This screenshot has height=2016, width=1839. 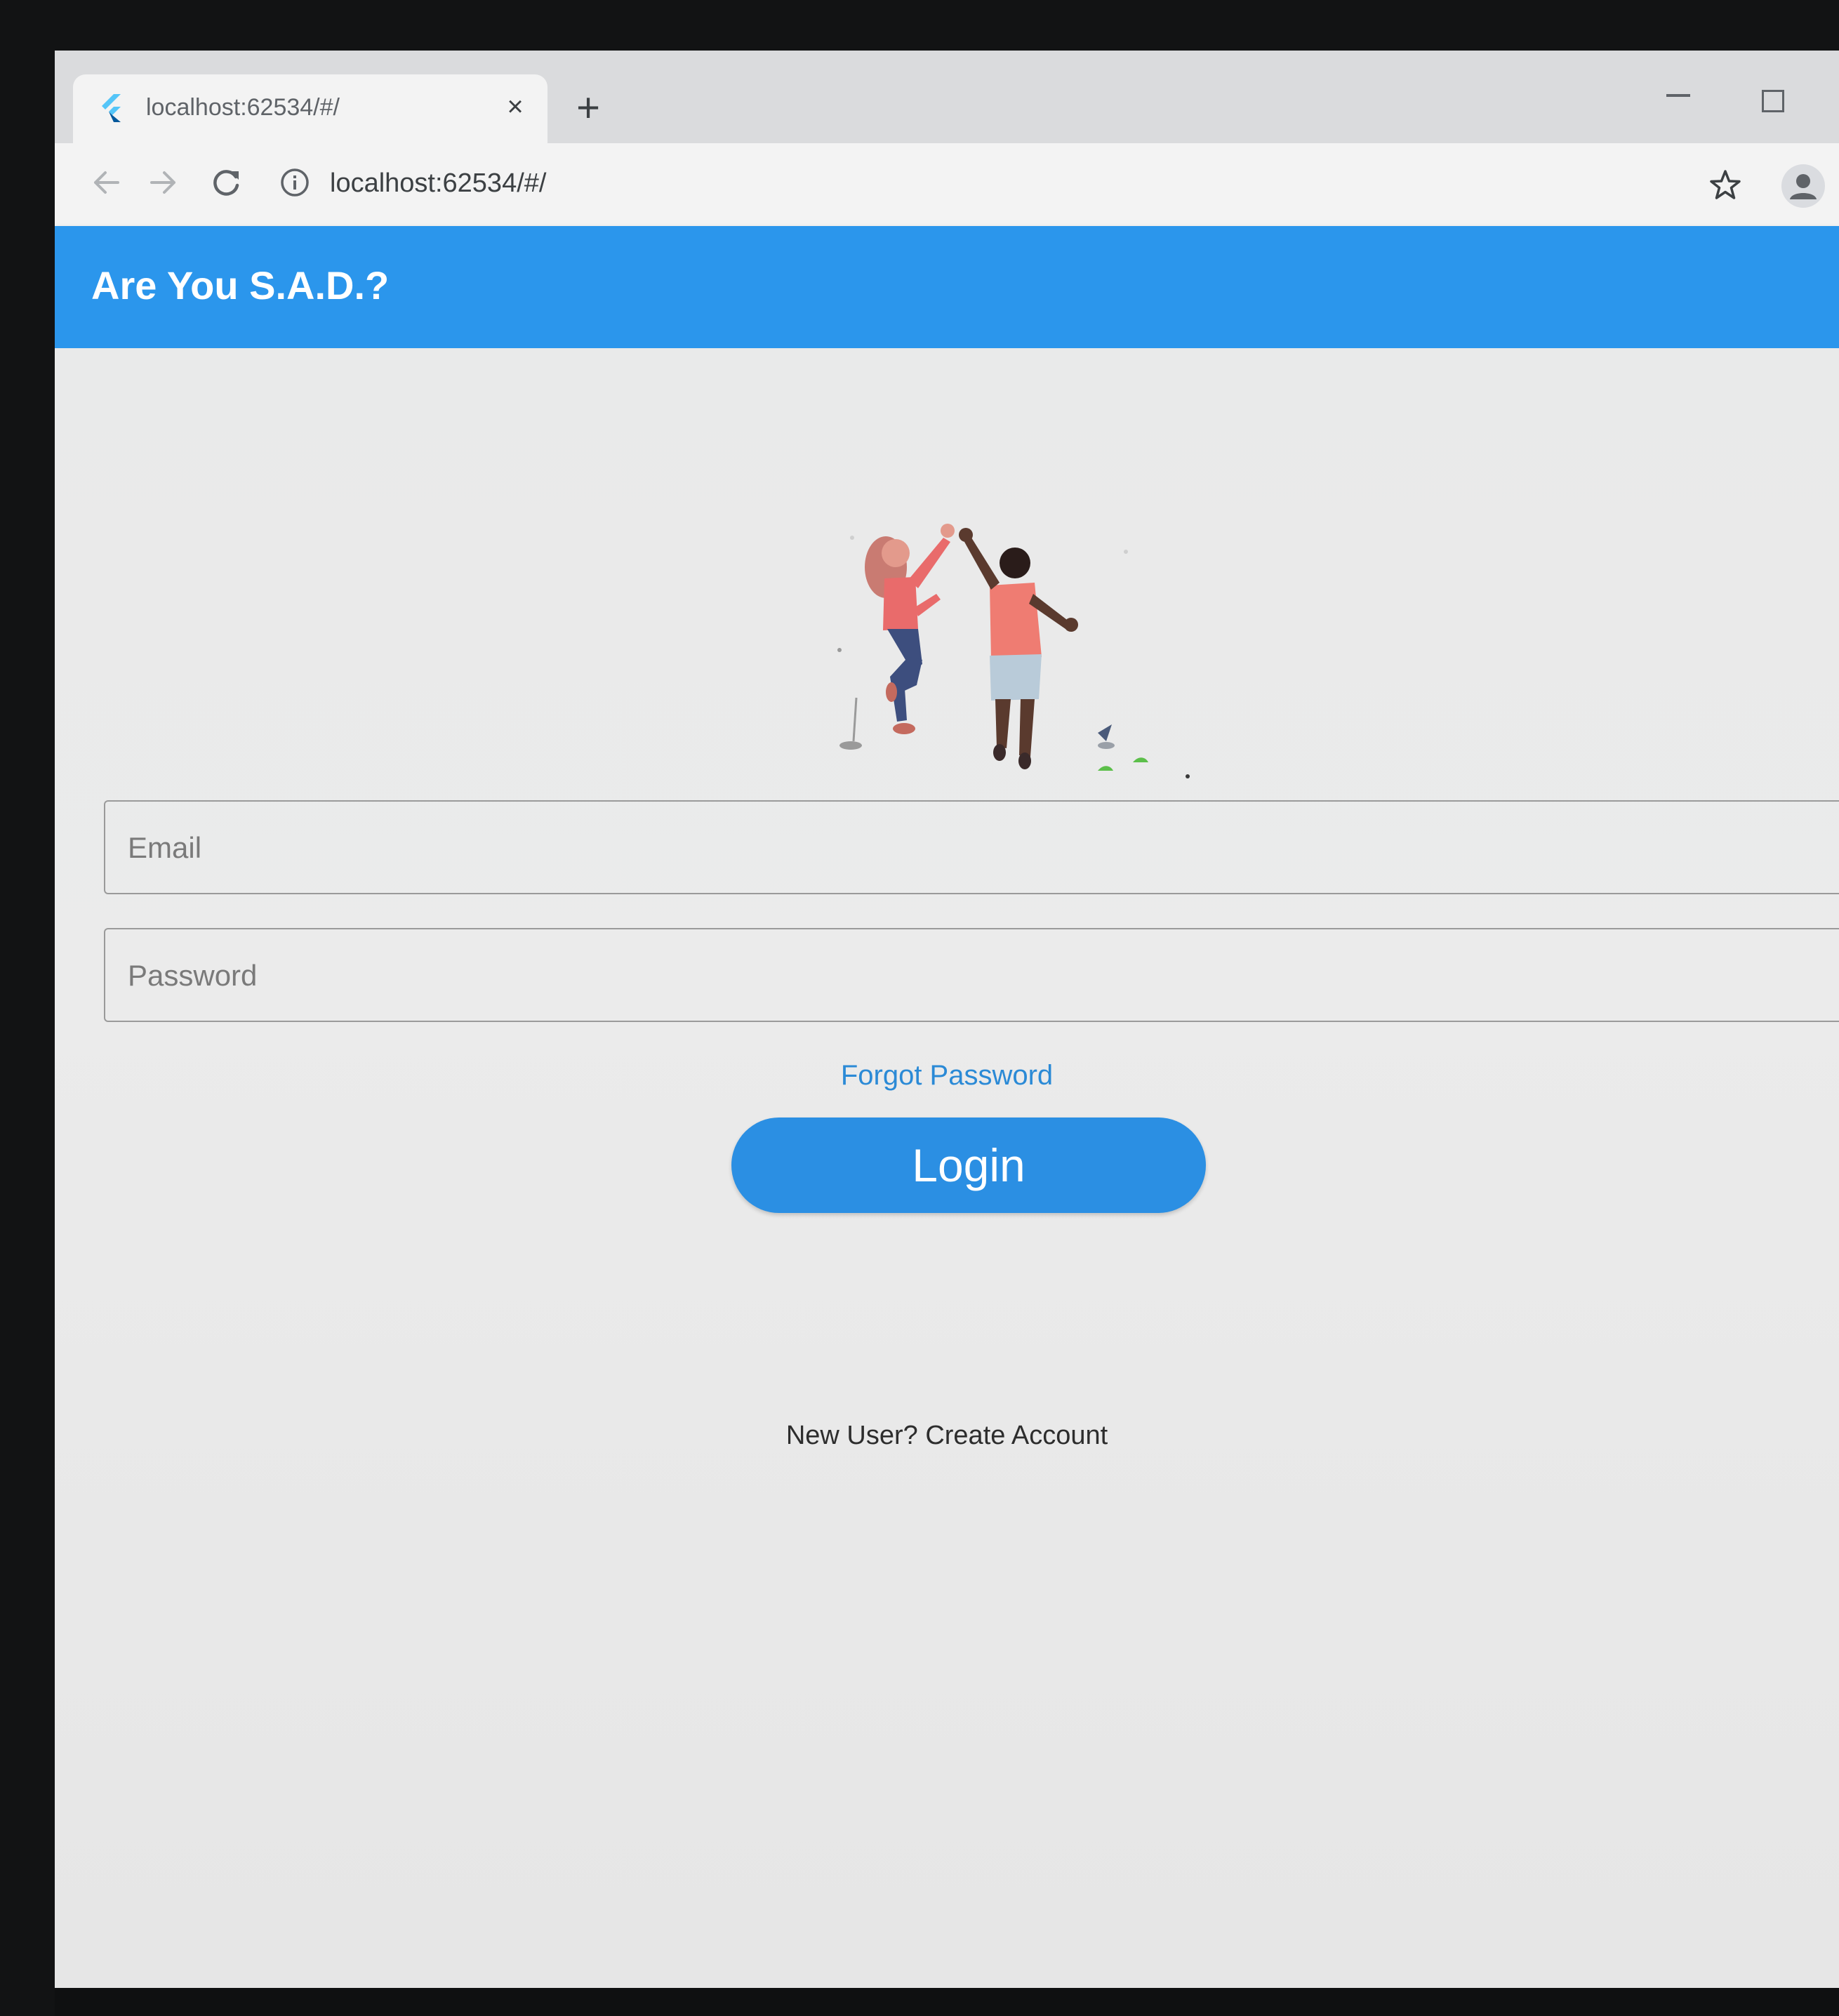 I want to click on address-bar: localhost:62534/#/, so click(x=1002, y=182).